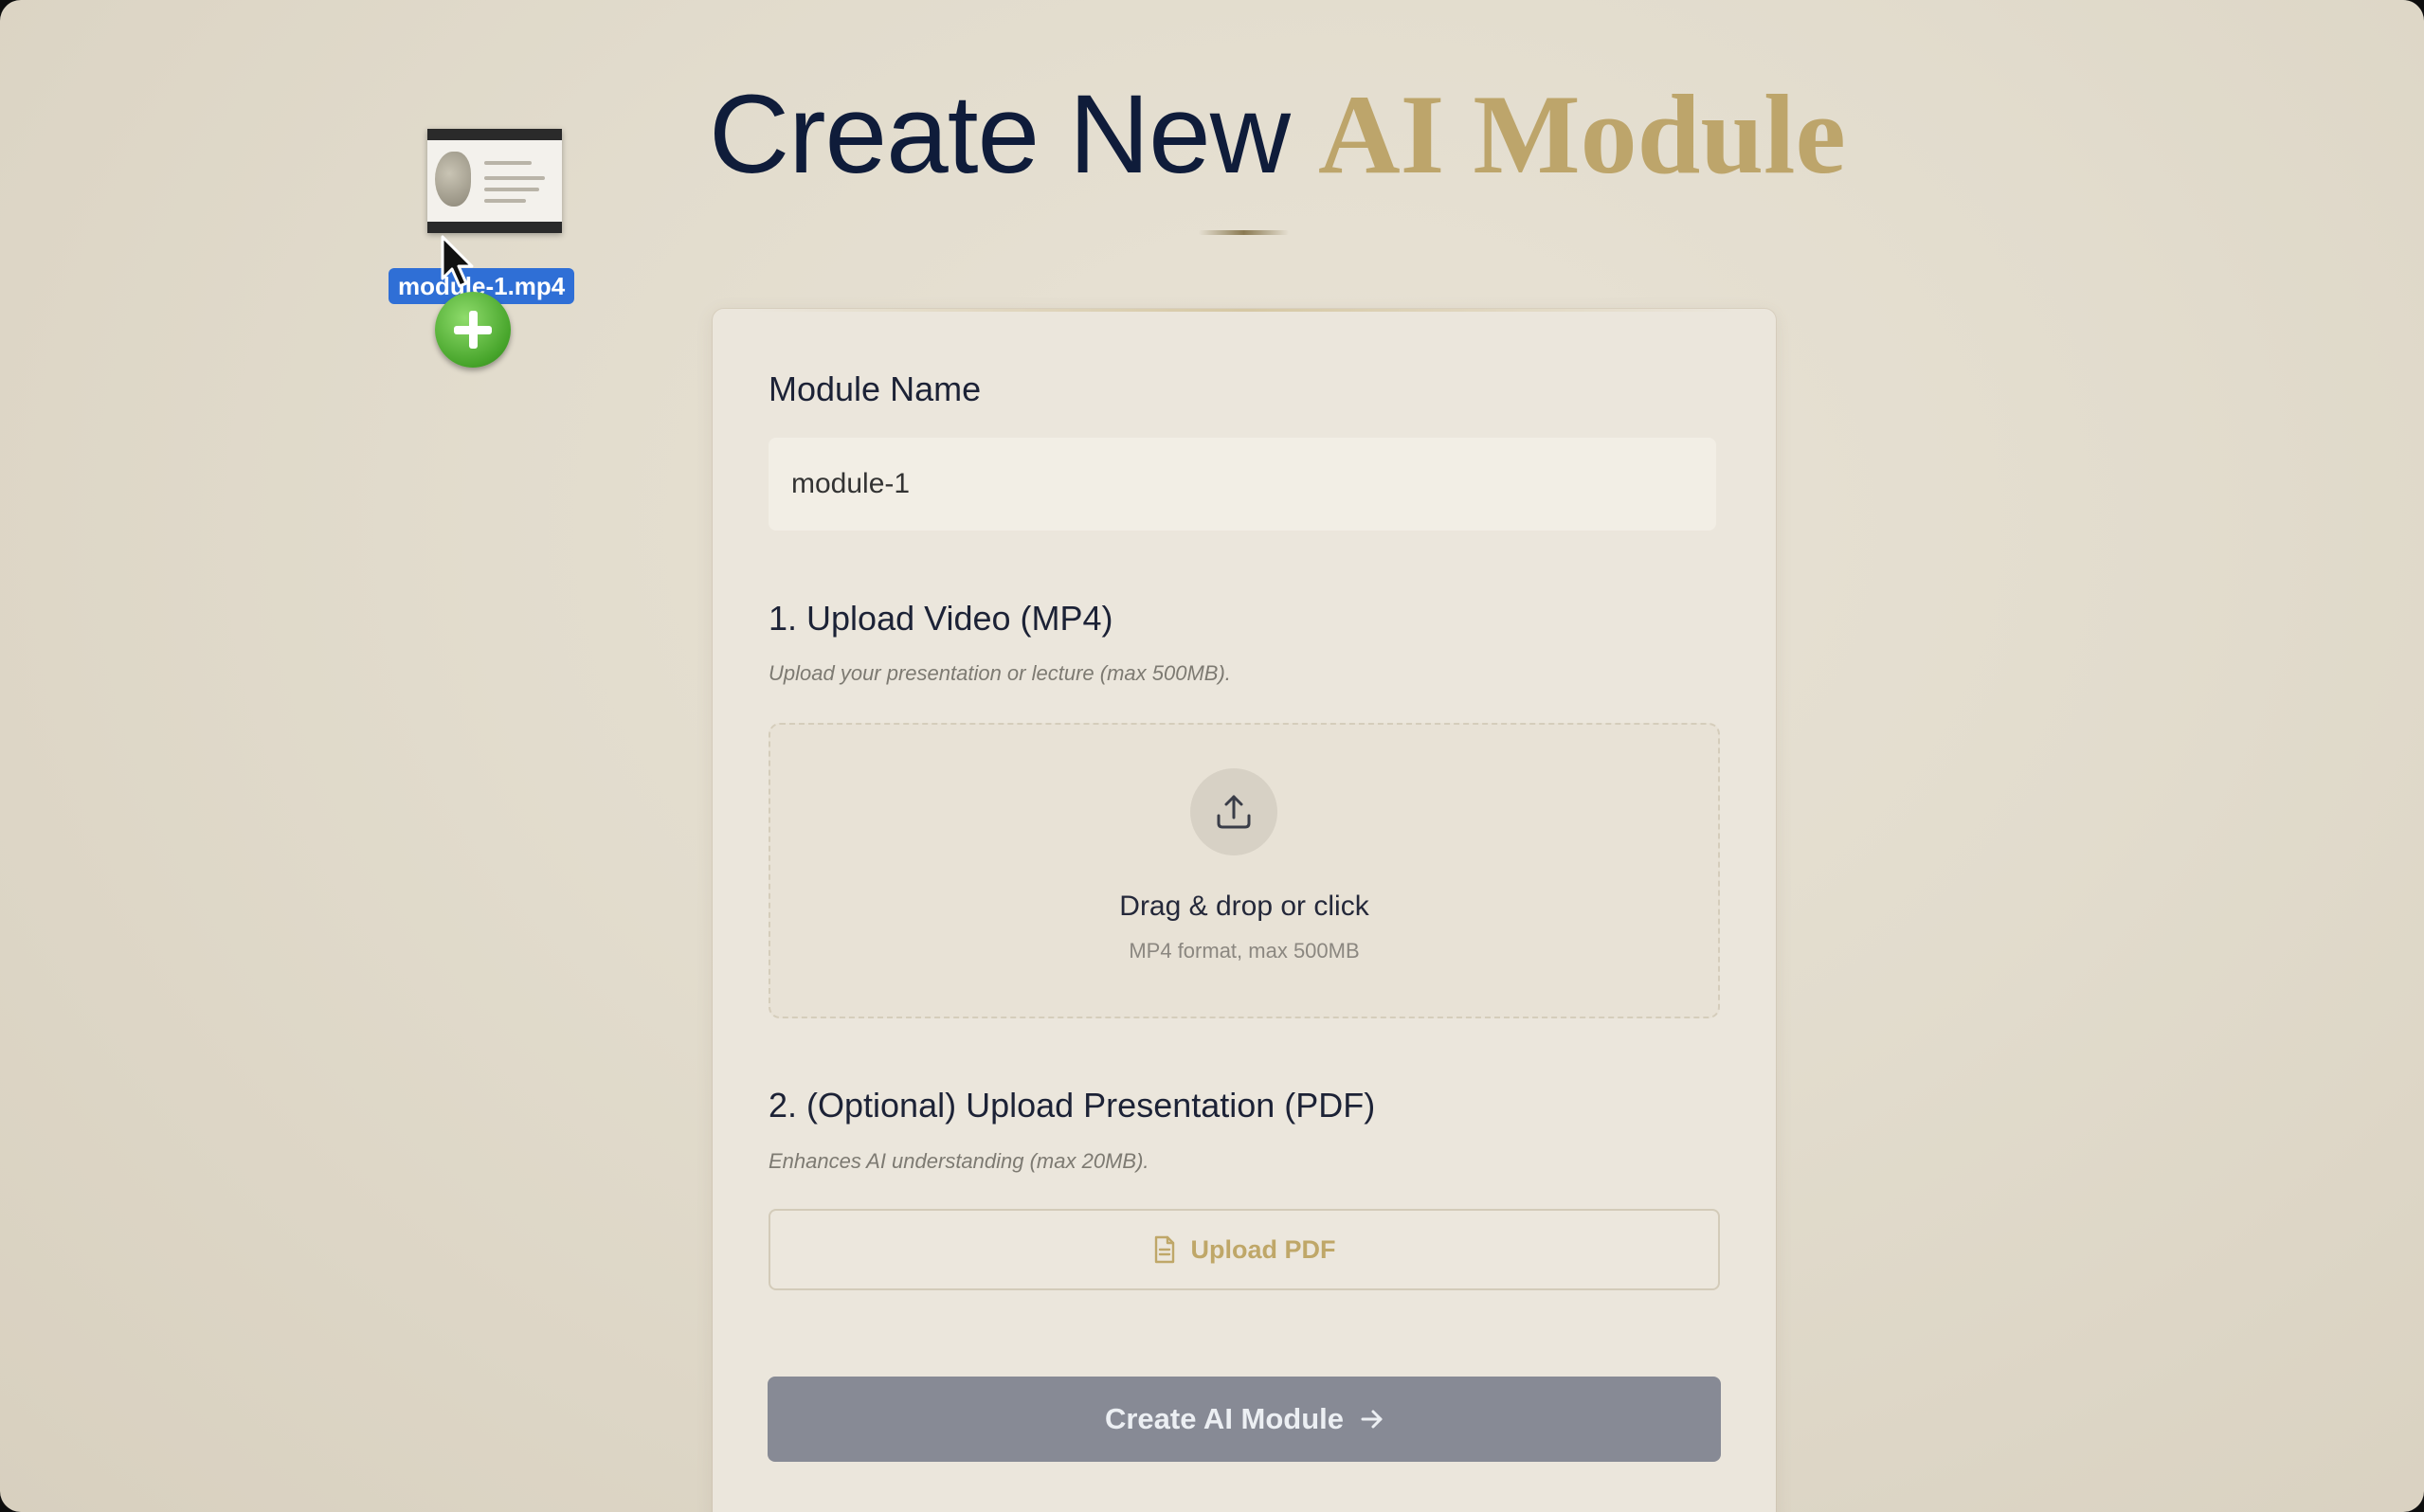  I want to click on title-divider, so click(1244, 232).